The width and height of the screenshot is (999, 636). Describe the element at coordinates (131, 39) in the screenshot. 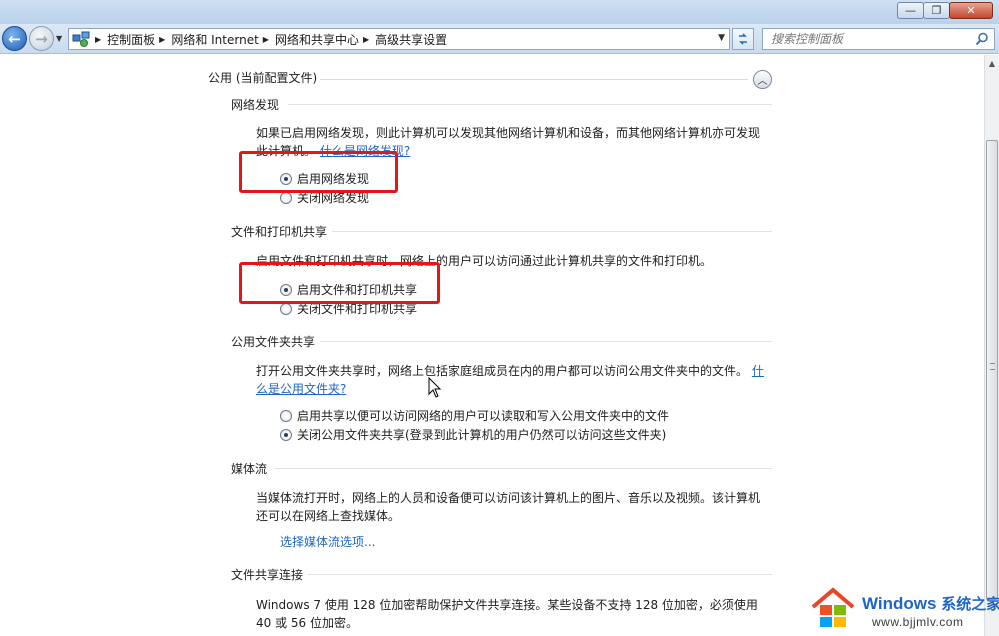

I see `breadcrumb-control-panel: 控制面板` at that location.